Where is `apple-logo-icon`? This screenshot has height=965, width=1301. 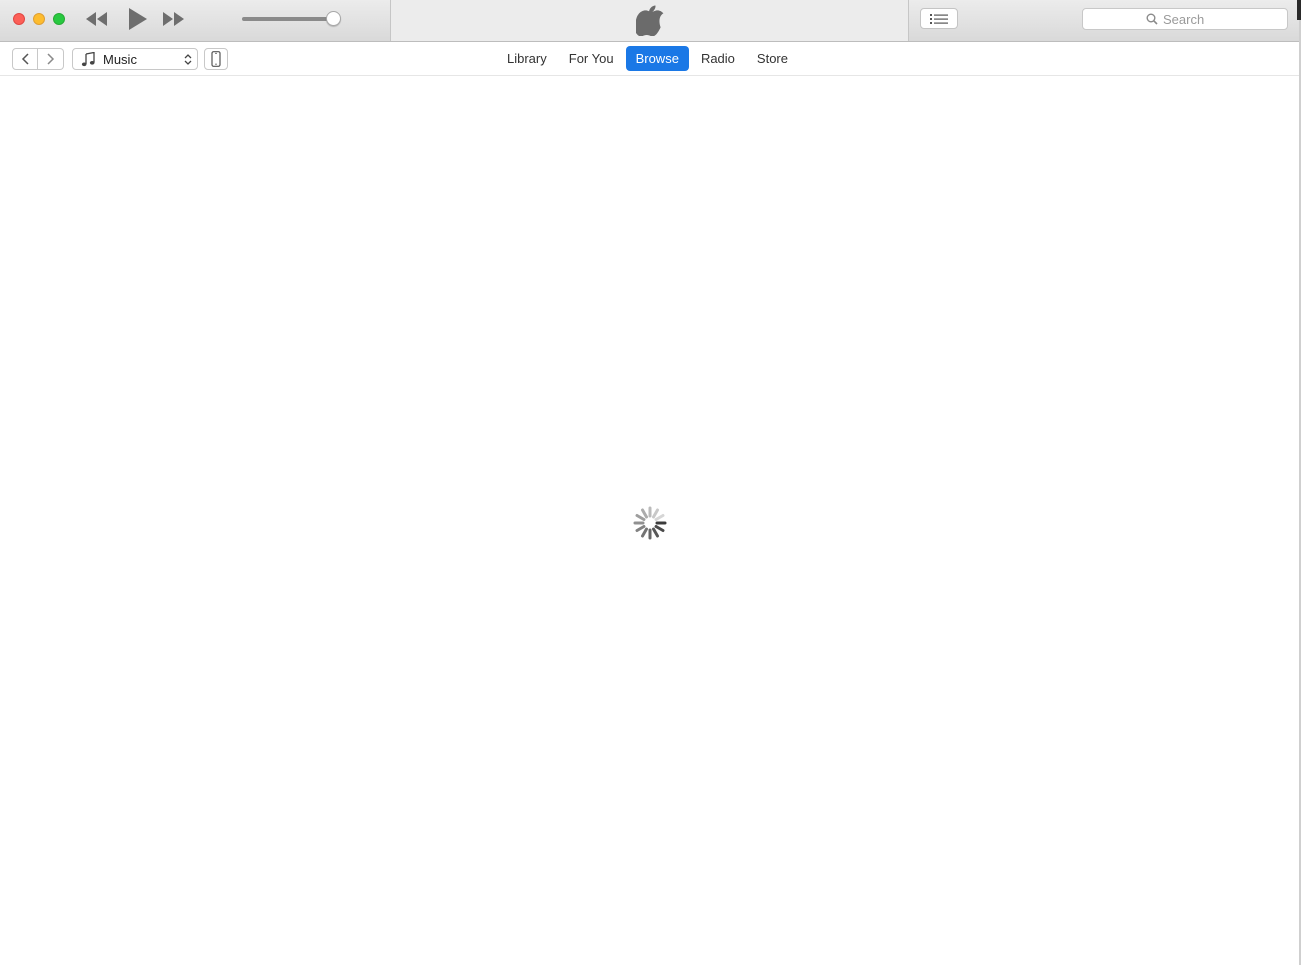 apple-logo-icon is located at coordinates (650, 20).